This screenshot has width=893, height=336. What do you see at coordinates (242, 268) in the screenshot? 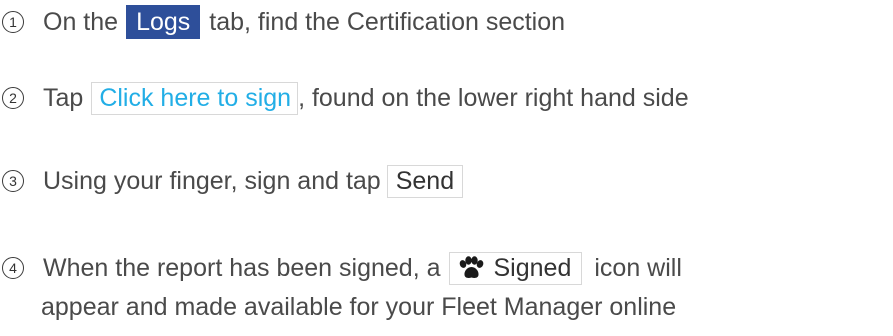
I see `step-4-text-before: When the report has been signed, a` at bounding box center [242, 268].